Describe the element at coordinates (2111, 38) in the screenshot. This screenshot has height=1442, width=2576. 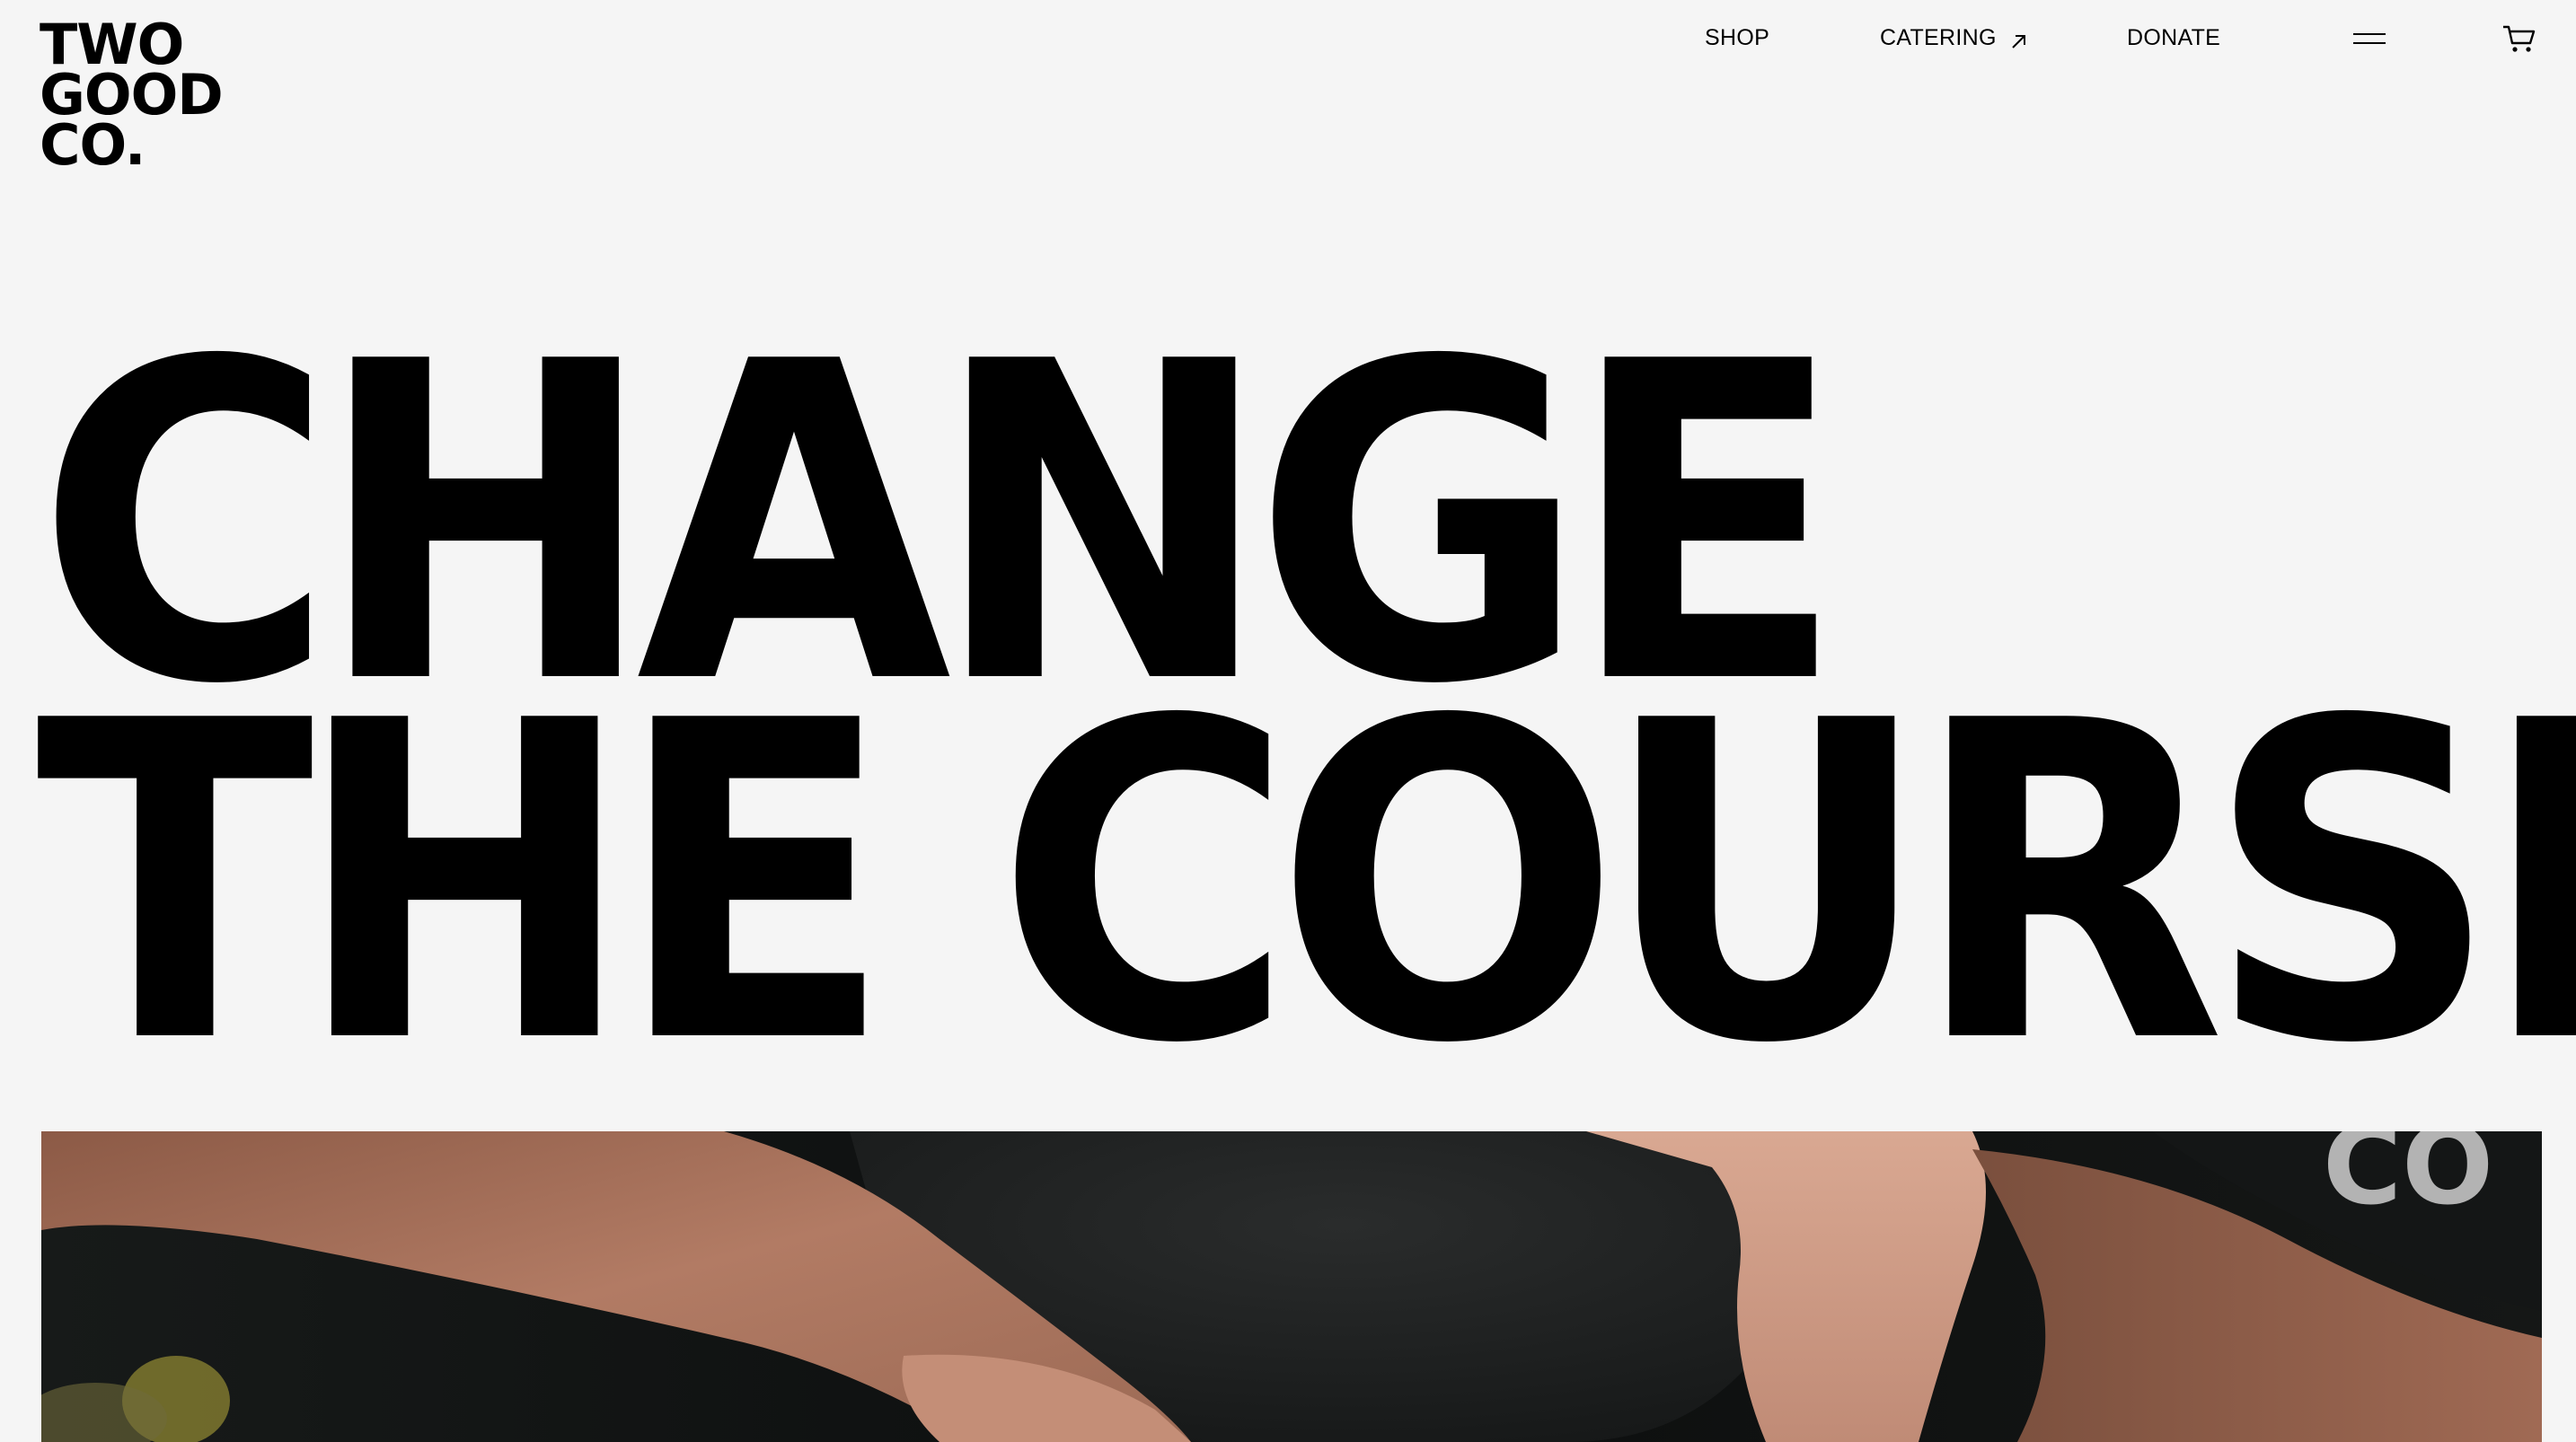
I see `top-nav: SHOP CATERING DONATE` at that location.